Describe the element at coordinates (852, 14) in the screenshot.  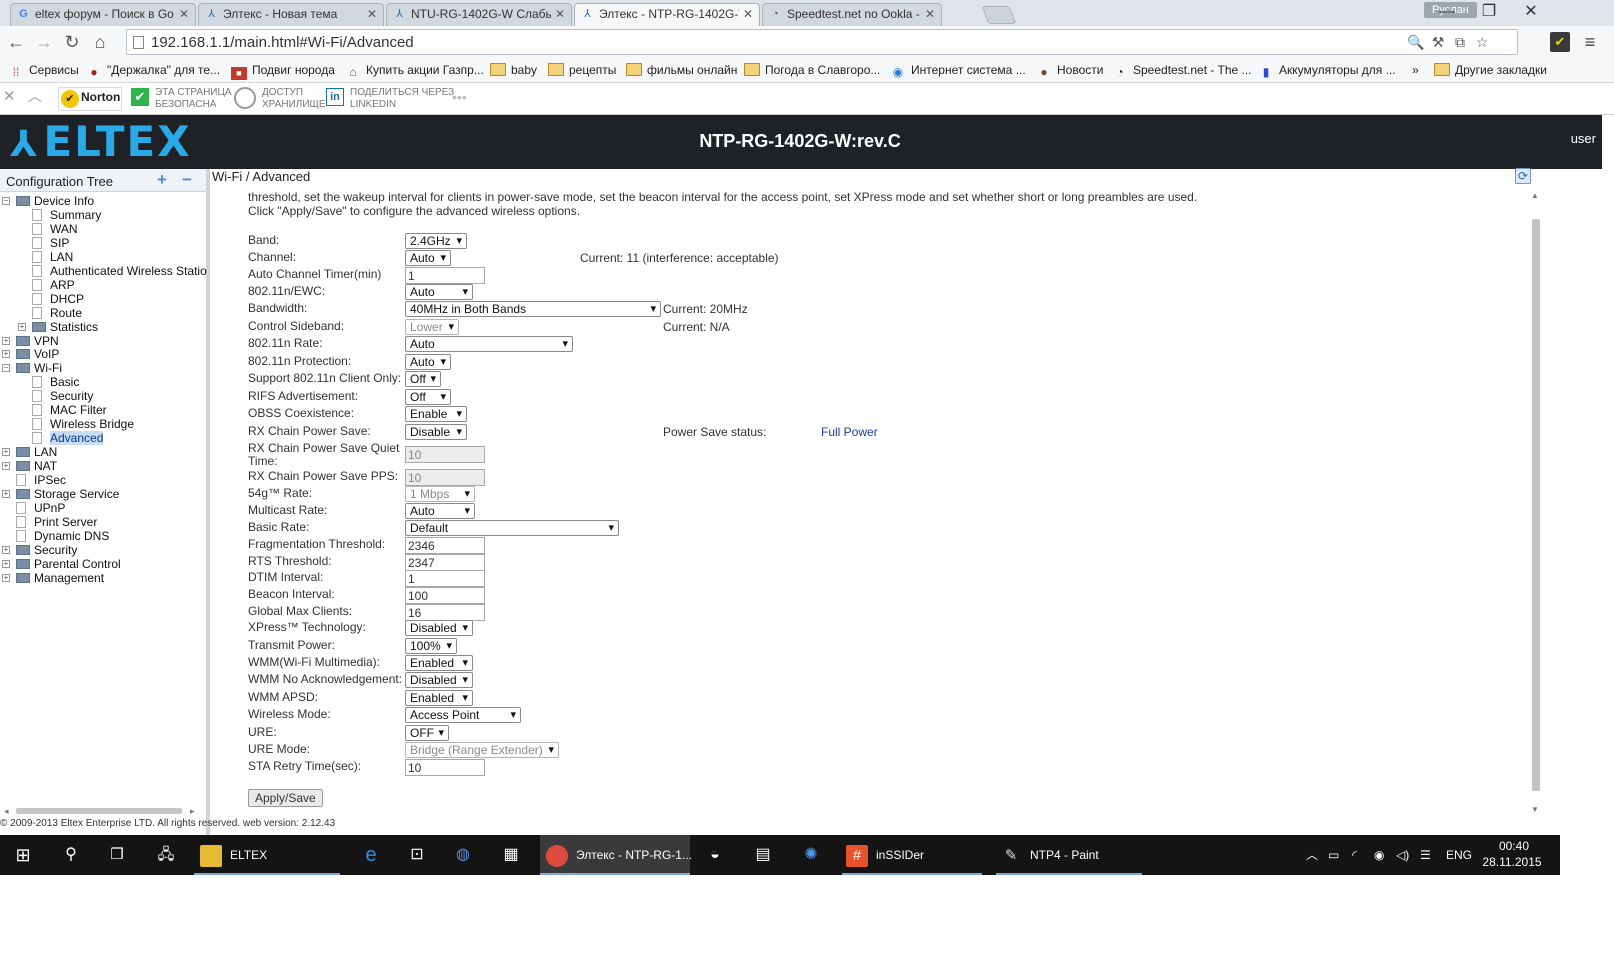
I see `tab-speedtest: ◔ Speedtest.net no Ookla - ! ✕` at that location.